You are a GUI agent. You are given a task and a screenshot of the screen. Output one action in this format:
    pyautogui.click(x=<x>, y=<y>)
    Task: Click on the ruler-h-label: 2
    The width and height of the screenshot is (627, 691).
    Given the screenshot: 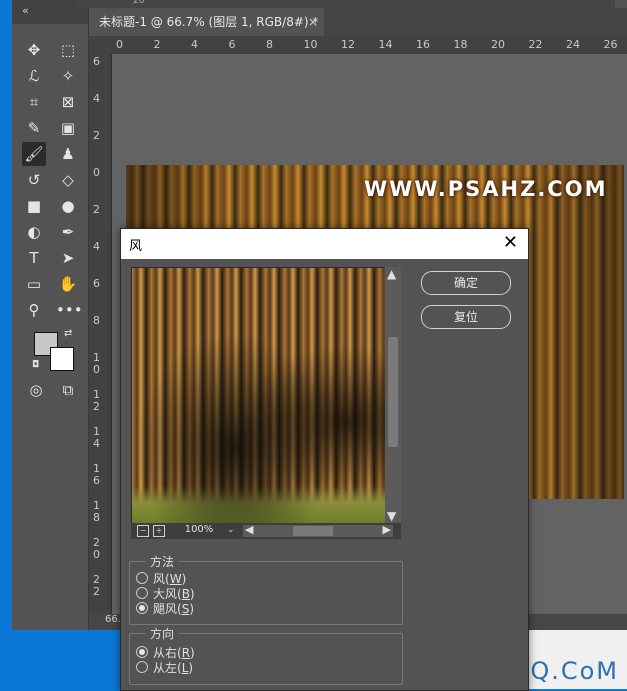 What is the action you would take?
    pyautogui.click(x=157, y=44)
    